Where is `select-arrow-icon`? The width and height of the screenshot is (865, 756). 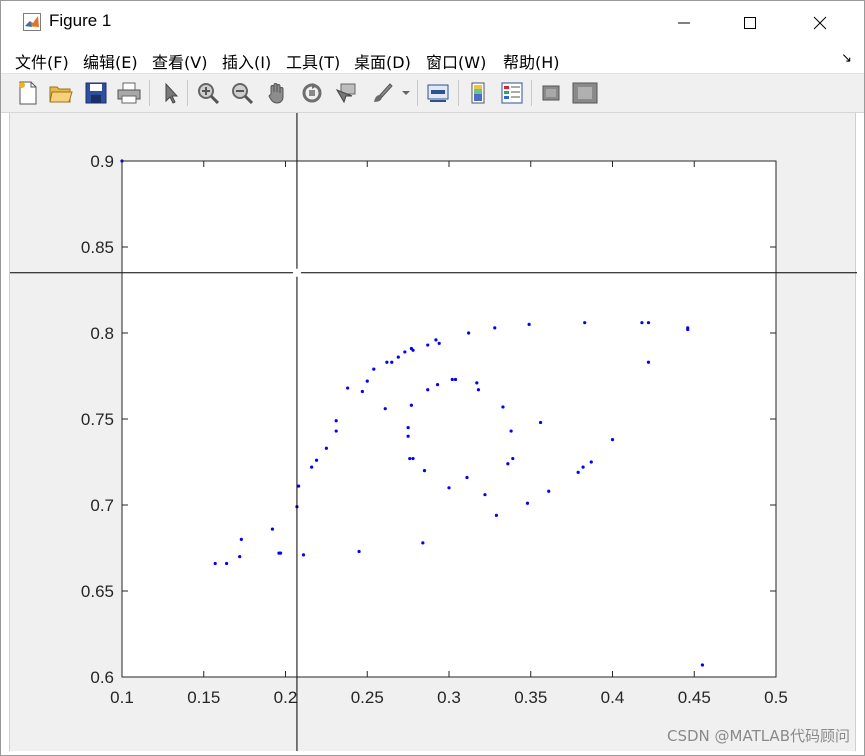
select-arrow-icon is located at coordinates (171, 93).